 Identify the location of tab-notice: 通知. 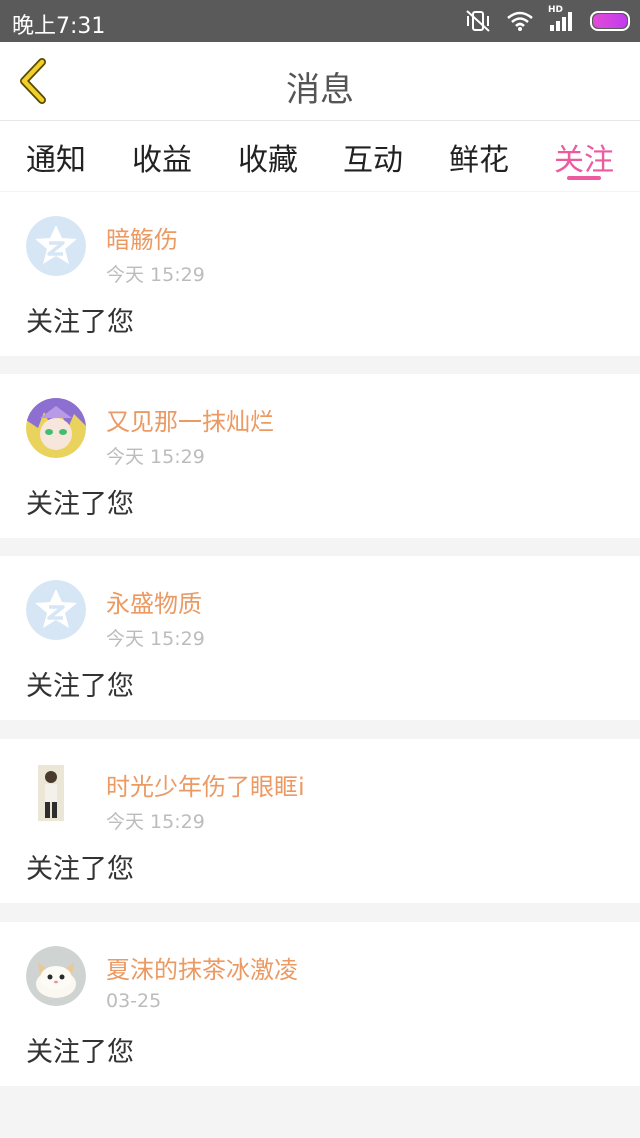
(56, 157).